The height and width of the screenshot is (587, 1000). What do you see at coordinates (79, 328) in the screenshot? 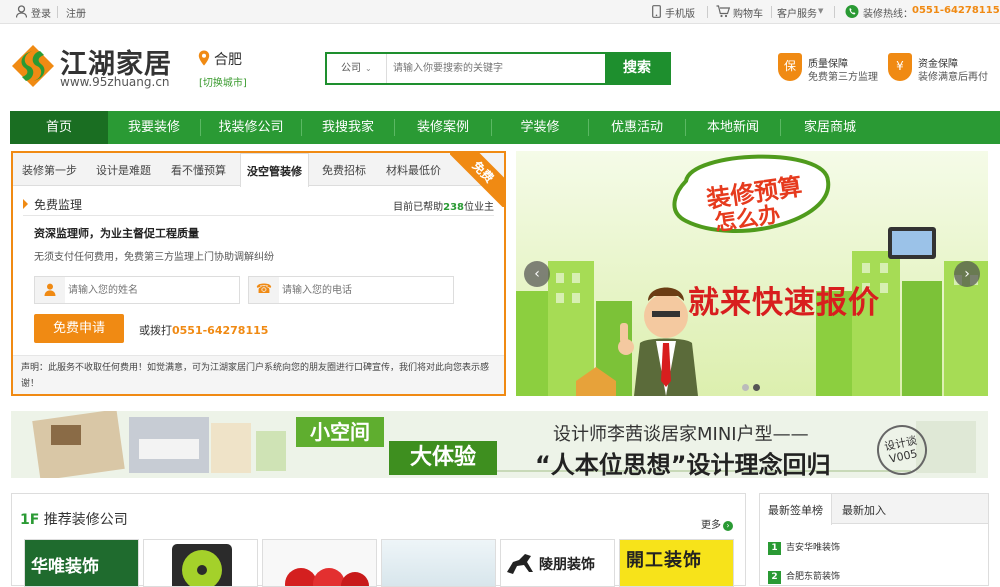
I see `free-apply-button: 免费申请` at bounding box center [79, 328].